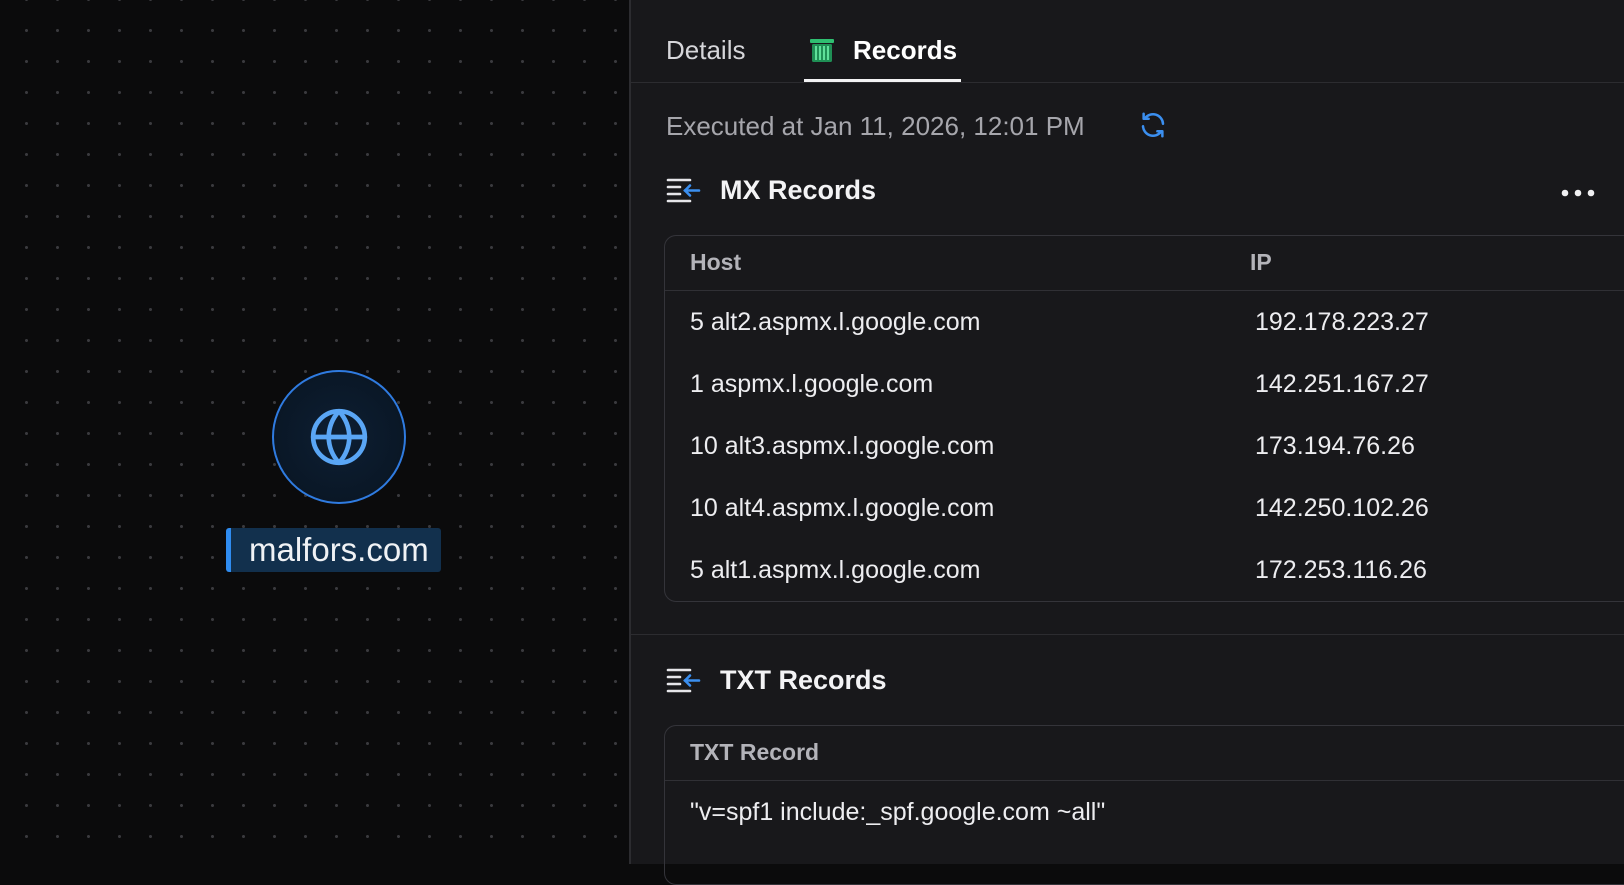  Describe the element at coordinates (1144, 263) in the screenshot. I see `table-header: Host IP` at that location.